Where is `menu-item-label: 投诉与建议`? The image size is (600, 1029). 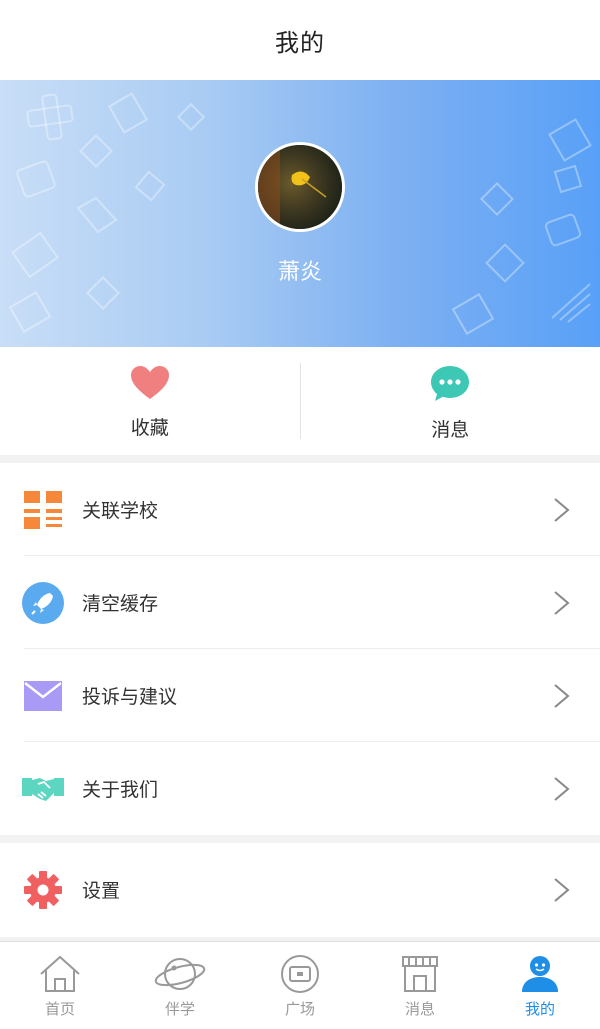
menu-item-label: 投诉与建议 is located at coordinates (130, 697).